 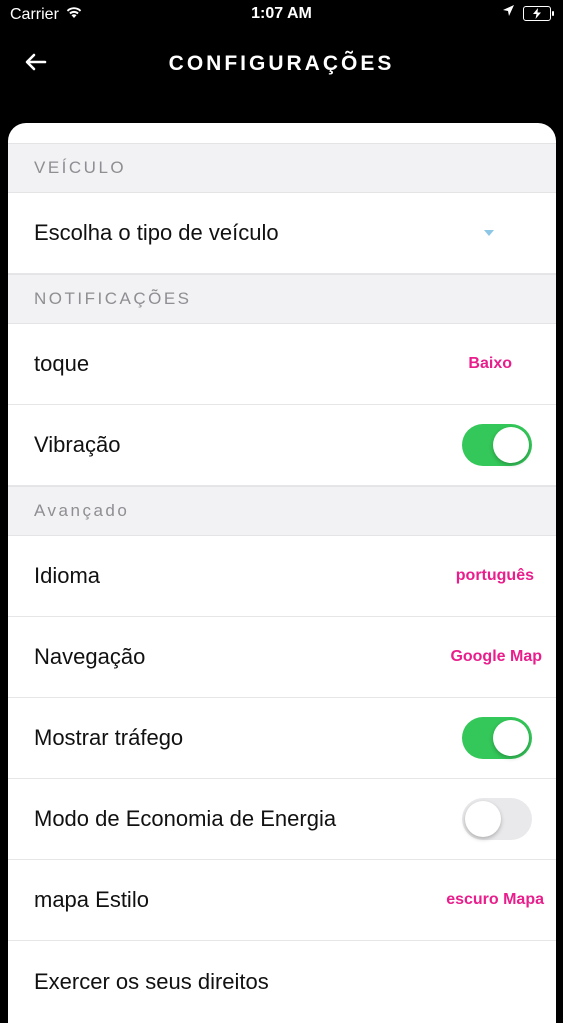 What do you see at coordinates (538, 13) in the screenshot?
I see `battery-charging-icon` at bounding box center [538, 13].